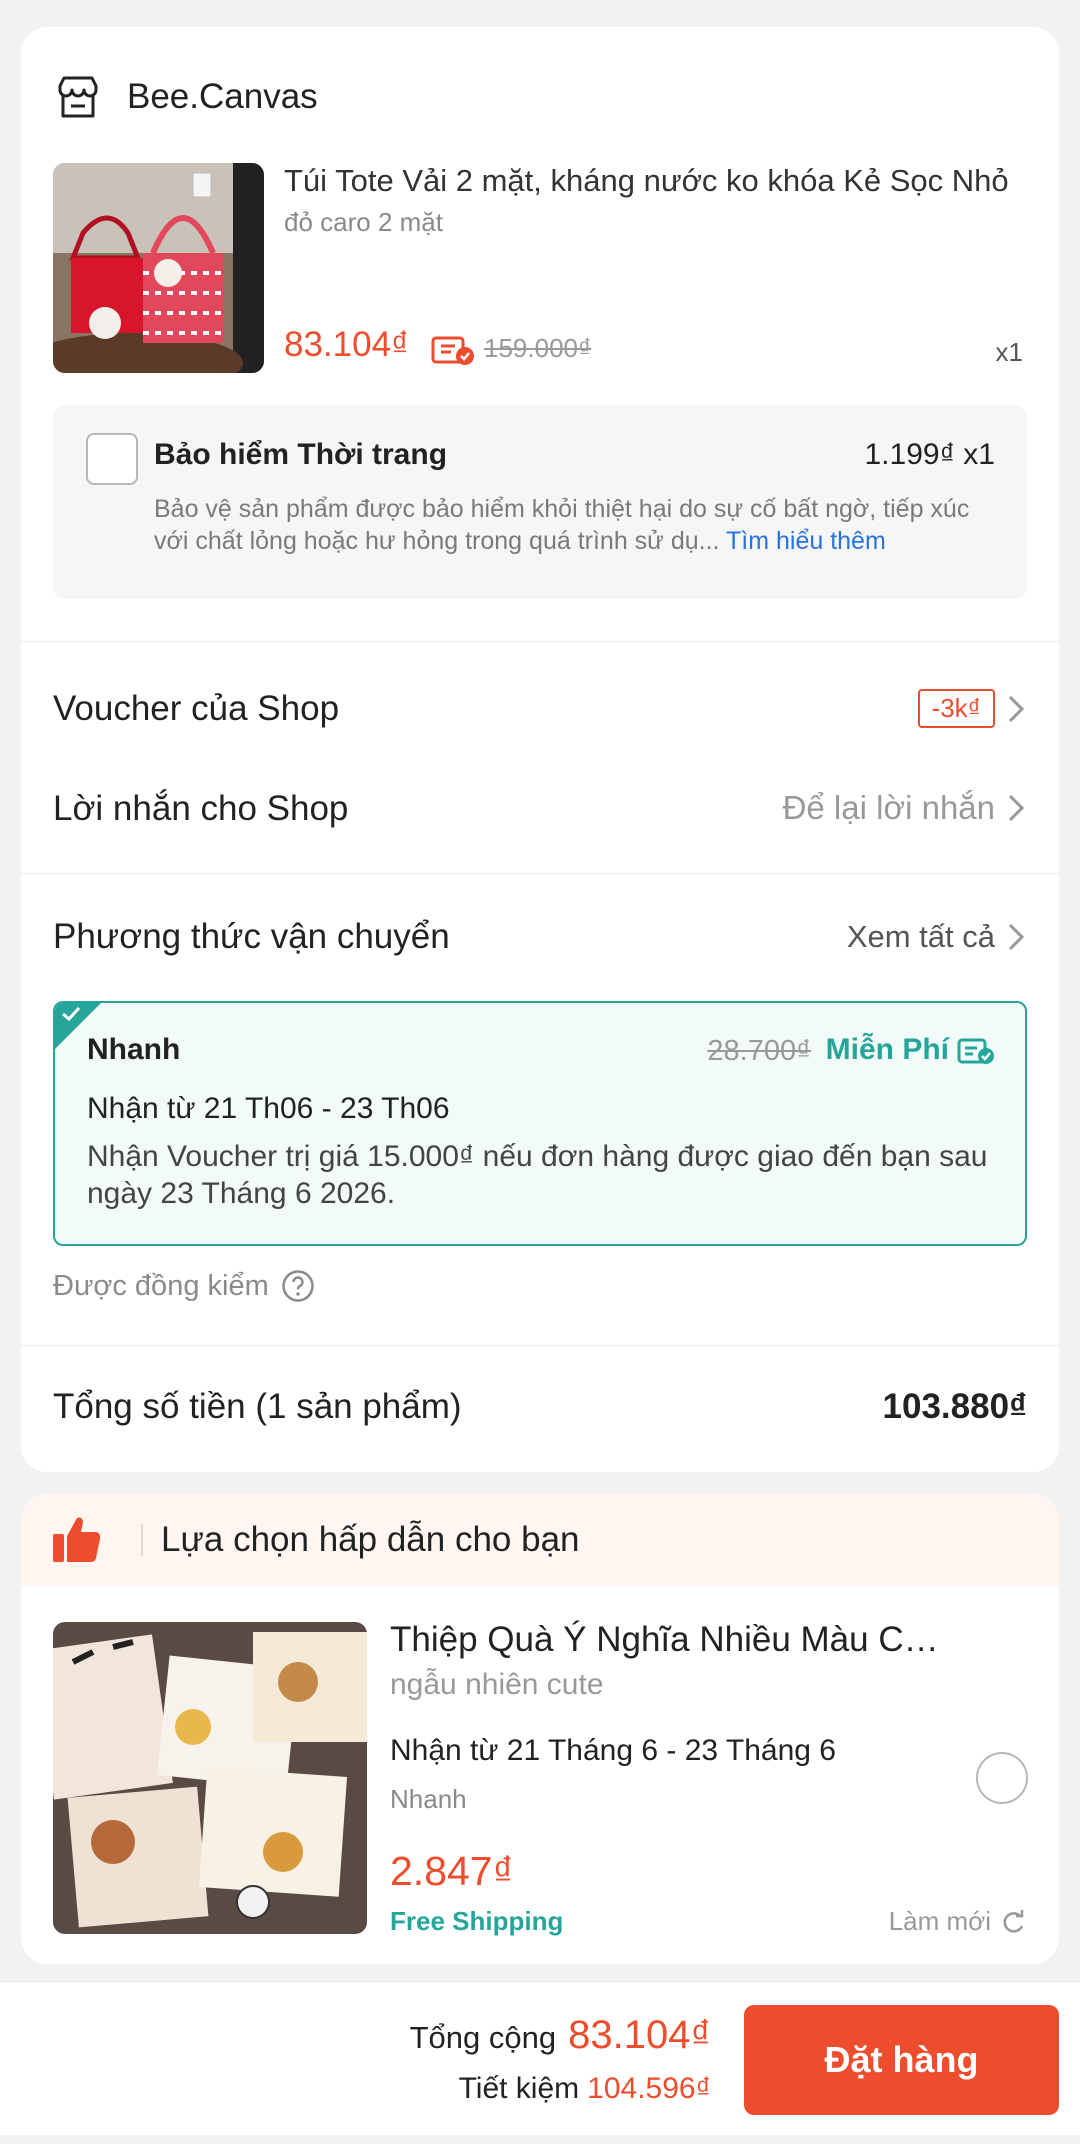 This screenshot has width=1080, height=2144. What do you see at coordinates (78, 97) in the screenshot?
I see `shop-icon` at bounding box center [78, 97].